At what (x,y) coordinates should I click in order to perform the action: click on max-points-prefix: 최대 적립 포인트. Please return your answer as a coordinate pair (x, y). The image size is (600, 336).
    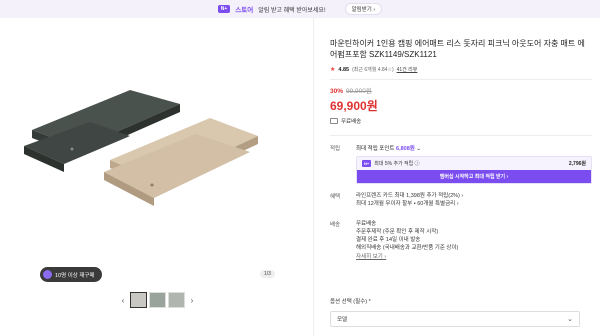
    Looking at the image, I should click on (375, 149).